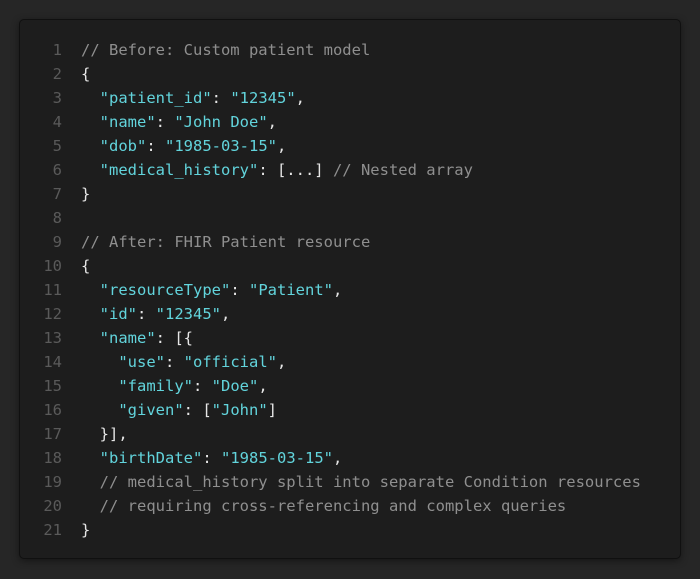 The image size is (700, 579). I want to click on json-key: "medical_history", so click(179, 170).